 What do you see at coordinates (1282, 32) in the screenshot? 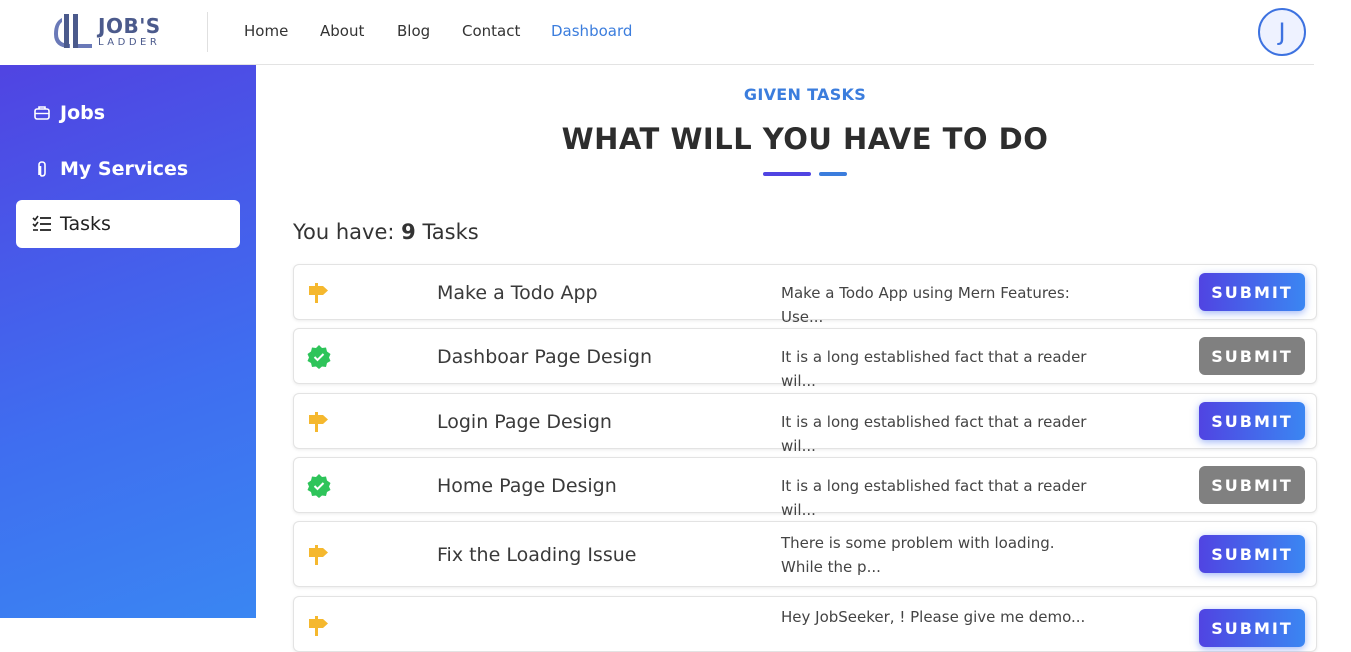
I see `user-avatar: J` at bounding box center [1282, 32].